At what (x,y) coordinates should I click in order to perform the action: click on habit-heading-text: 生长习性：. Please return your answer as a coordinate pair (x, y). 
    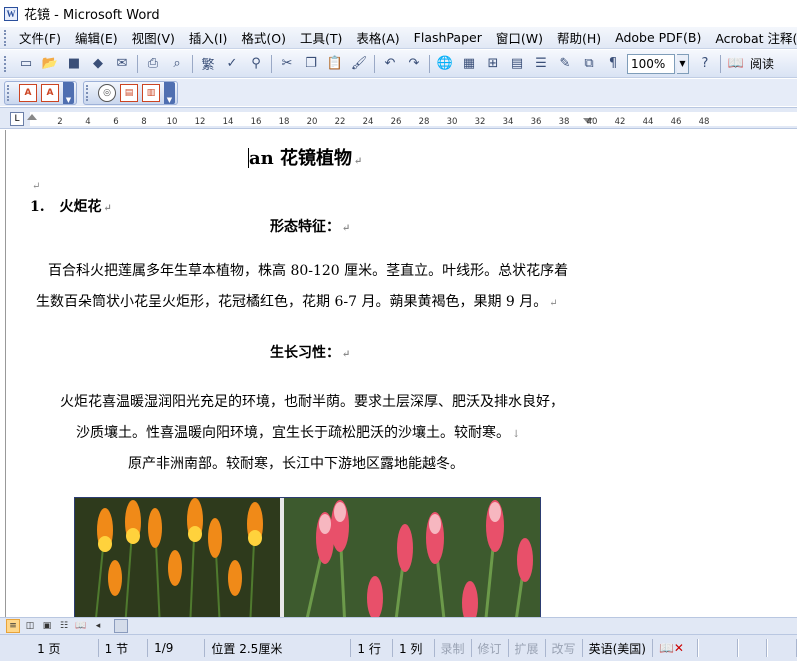
    Looking at the image, I should click on (305, 353).